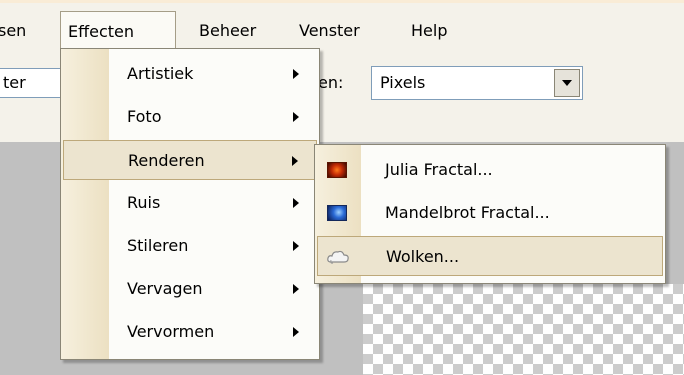  What do you see at coordinates (190, 117) in the screenshot?
I see `effects-menu-item-foto: Foto` at bounding box center [190, 117].